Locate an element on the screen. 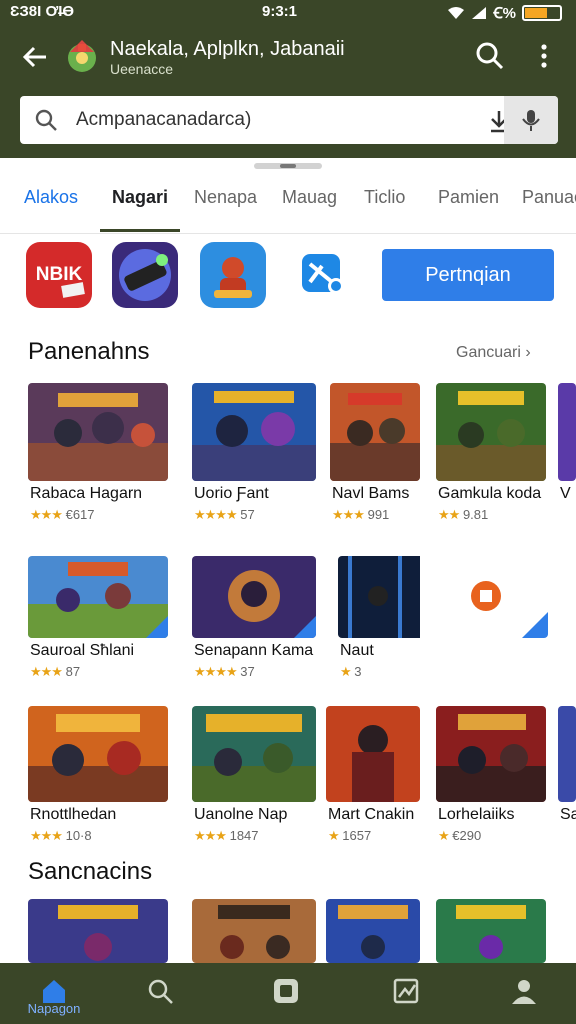 Image resolution: width=576 pixels, height=1024 pixels. nbik-text: NBIK is located at coordinates (59, 274).